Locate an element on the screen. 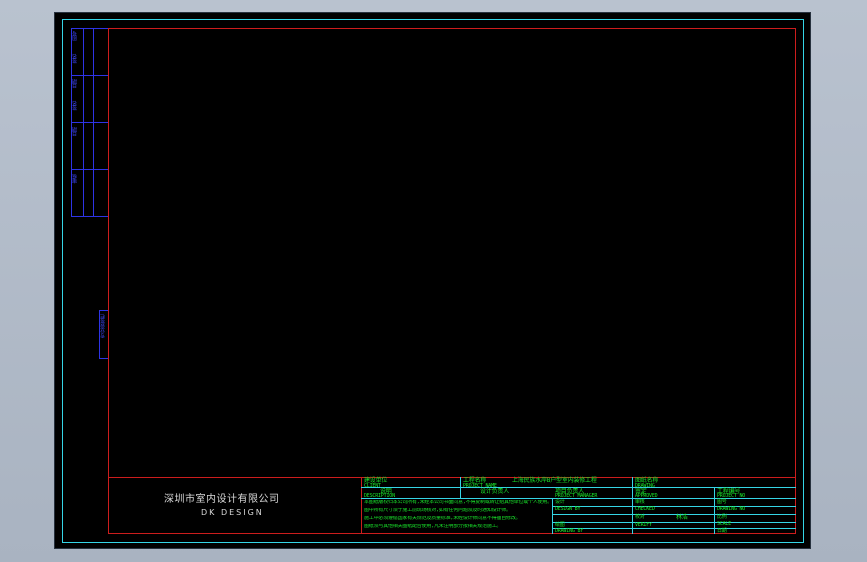 The image size is (867, 562). strip-label-3: 日期 is located at coordinates (75, 84).